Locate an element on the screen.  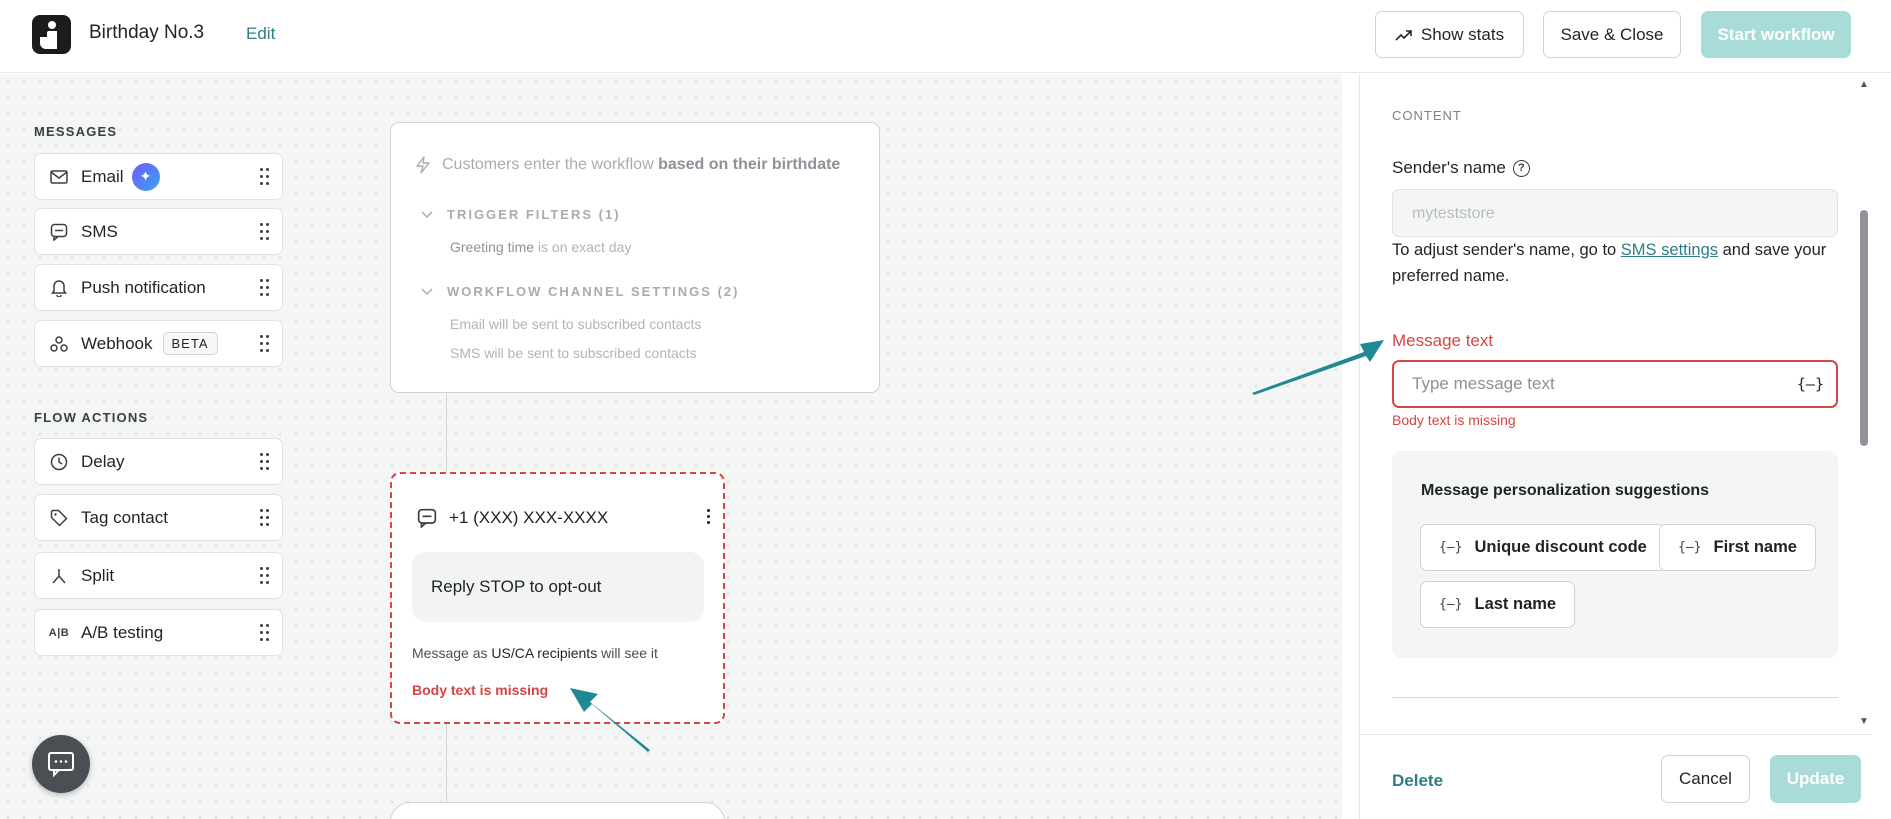
channel-line: SMS will be sent to subscribed contacts is located at coordinates (573, 353).